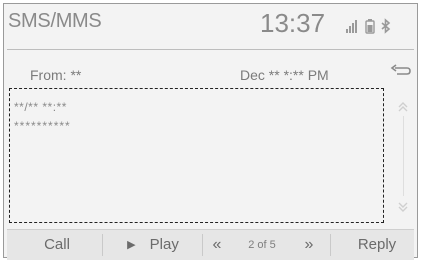 Image resolution: width=421 pixels, height=261 pixels. What do you see at coordinates (293, 23) in the screenshot?
I see `clock: 13:37` at bounding box center [293, 23].